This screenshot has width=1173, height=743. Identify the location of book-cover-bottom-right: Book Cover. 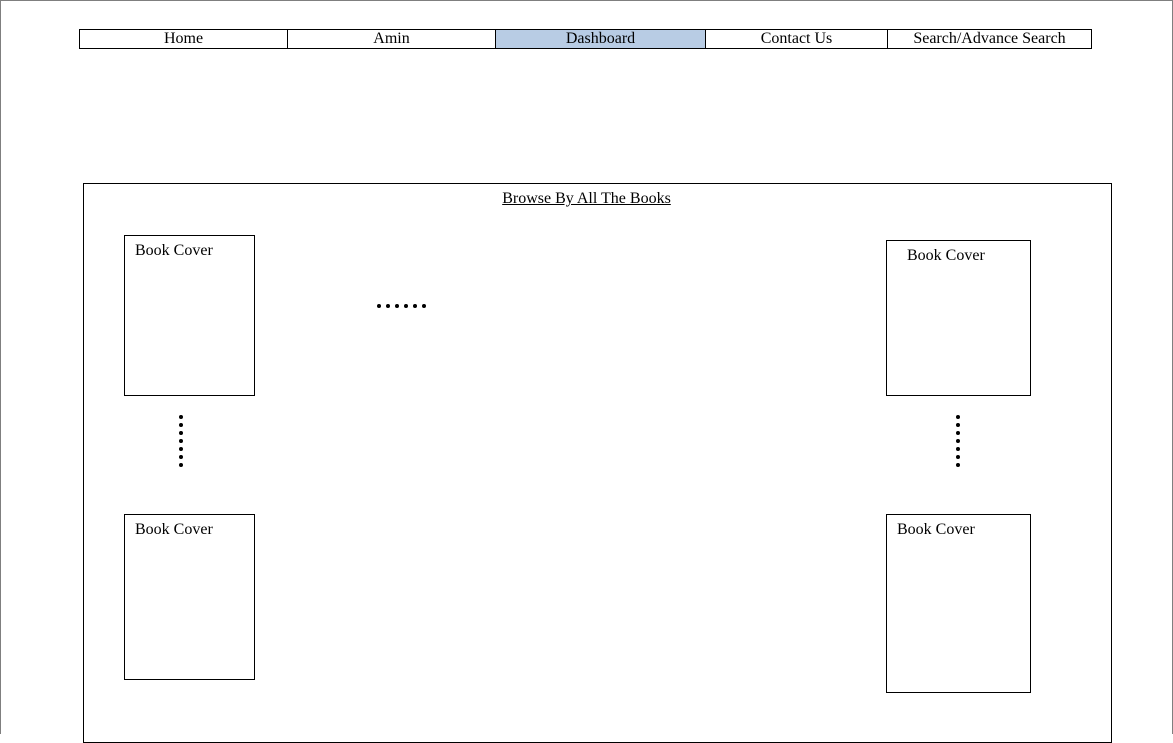
(958, 603).